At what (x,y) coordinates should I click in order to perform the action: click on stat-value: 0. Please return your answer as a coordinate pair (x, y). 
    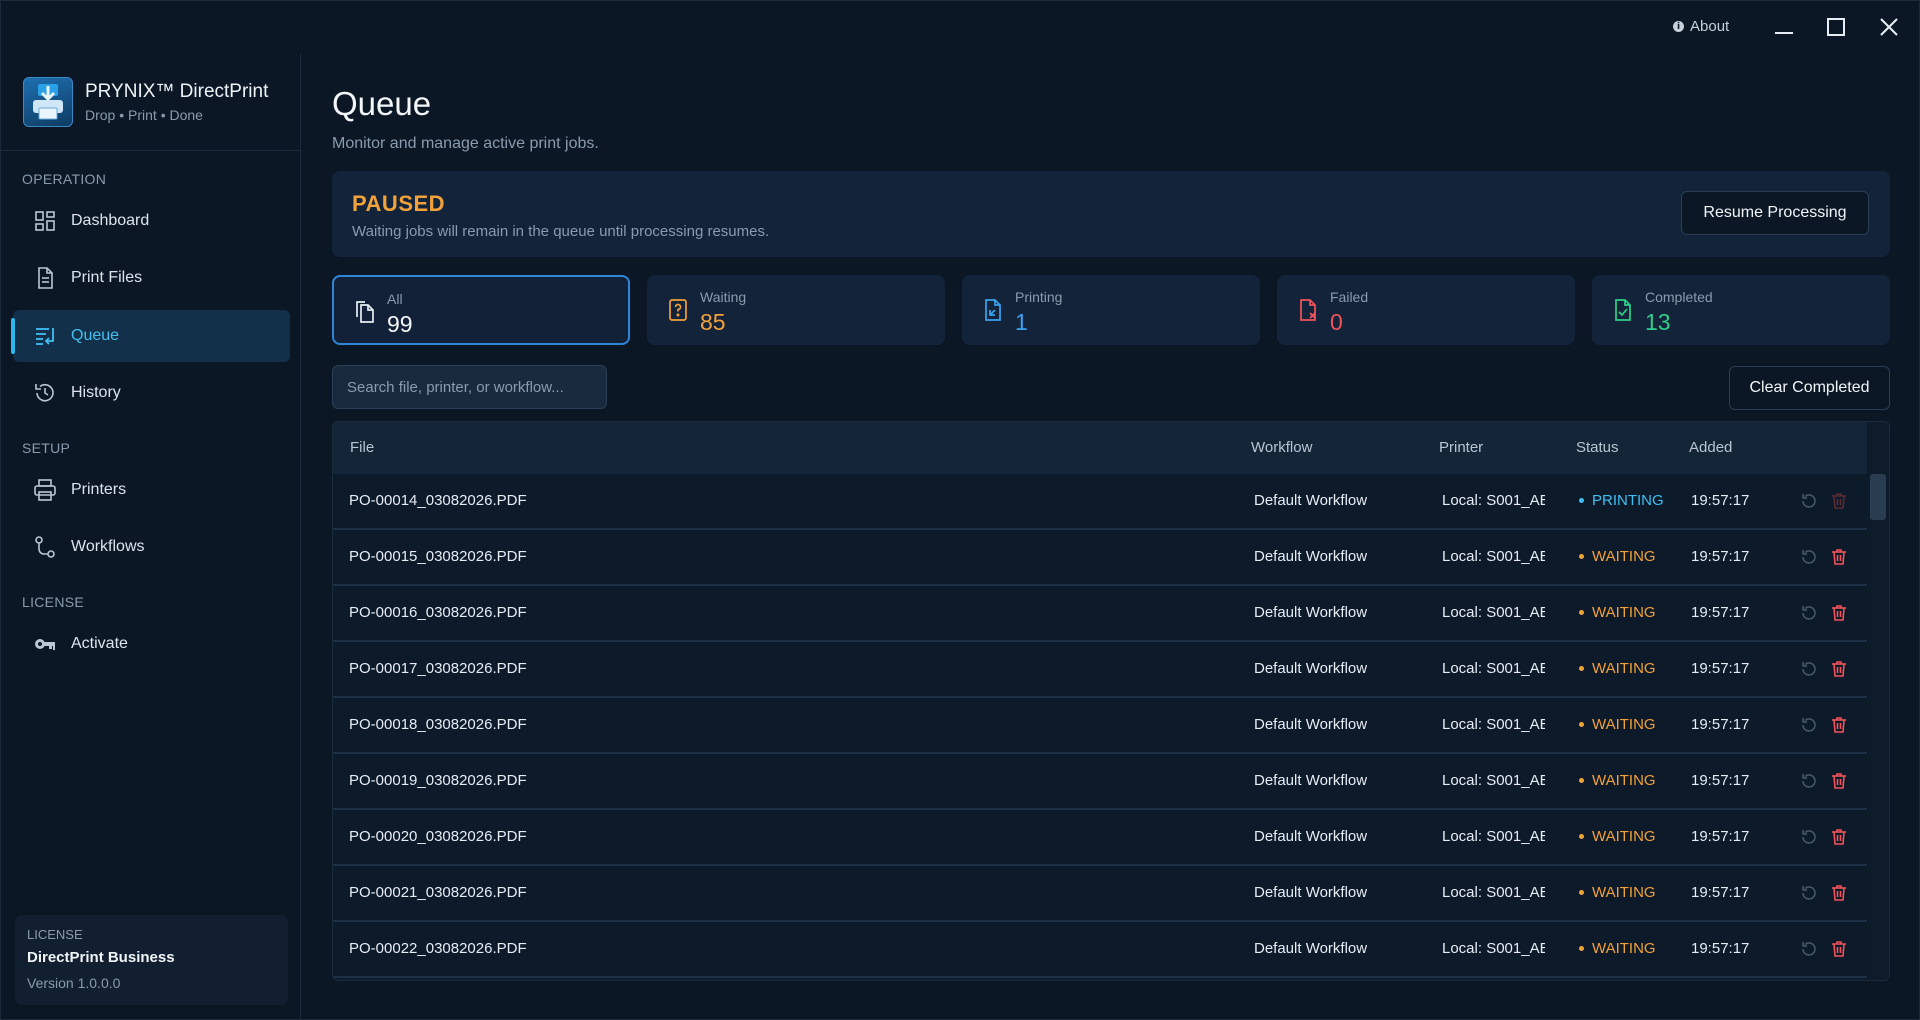
    Looking at the image, I should click on (1336, 322).